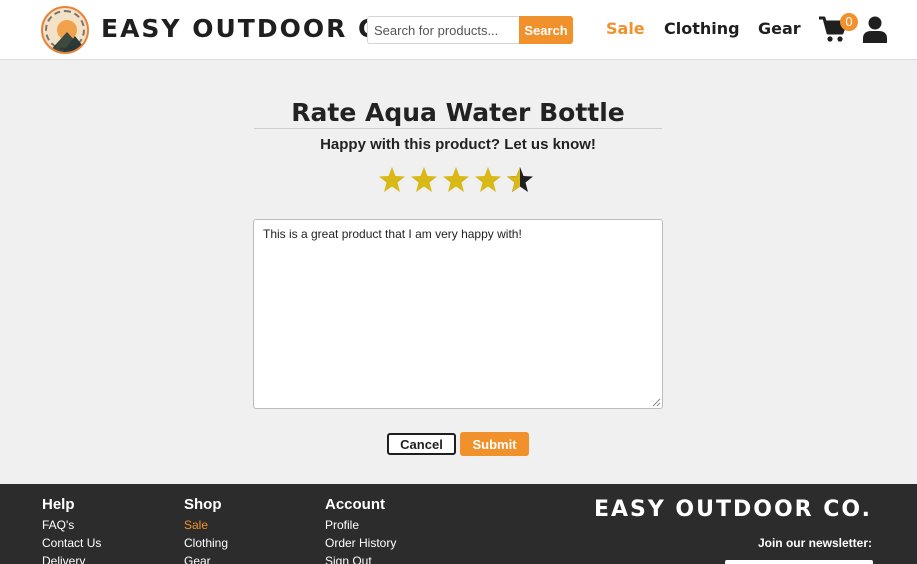 The height and width of the screenshot is (564, 917). I want to click on footer-shop-column: Shop Sale Clothing Gear, so click(206, 530).